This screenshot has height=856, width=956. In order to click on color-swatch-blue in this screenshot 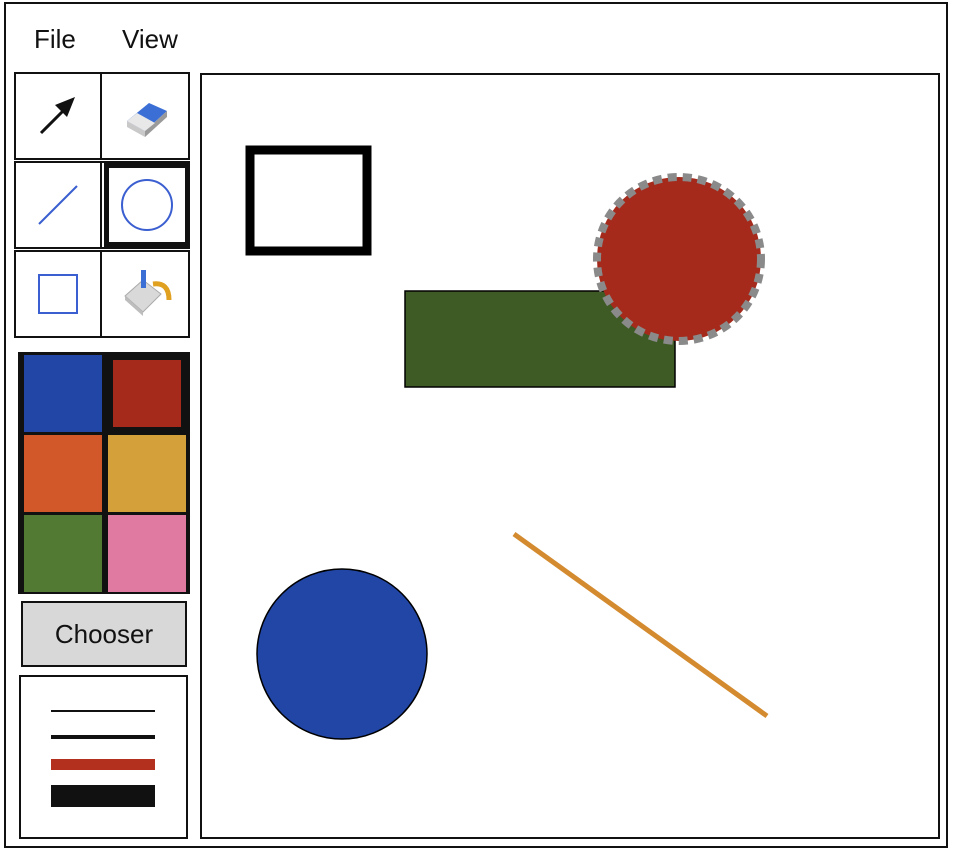, I will do `click(63, 393)`.